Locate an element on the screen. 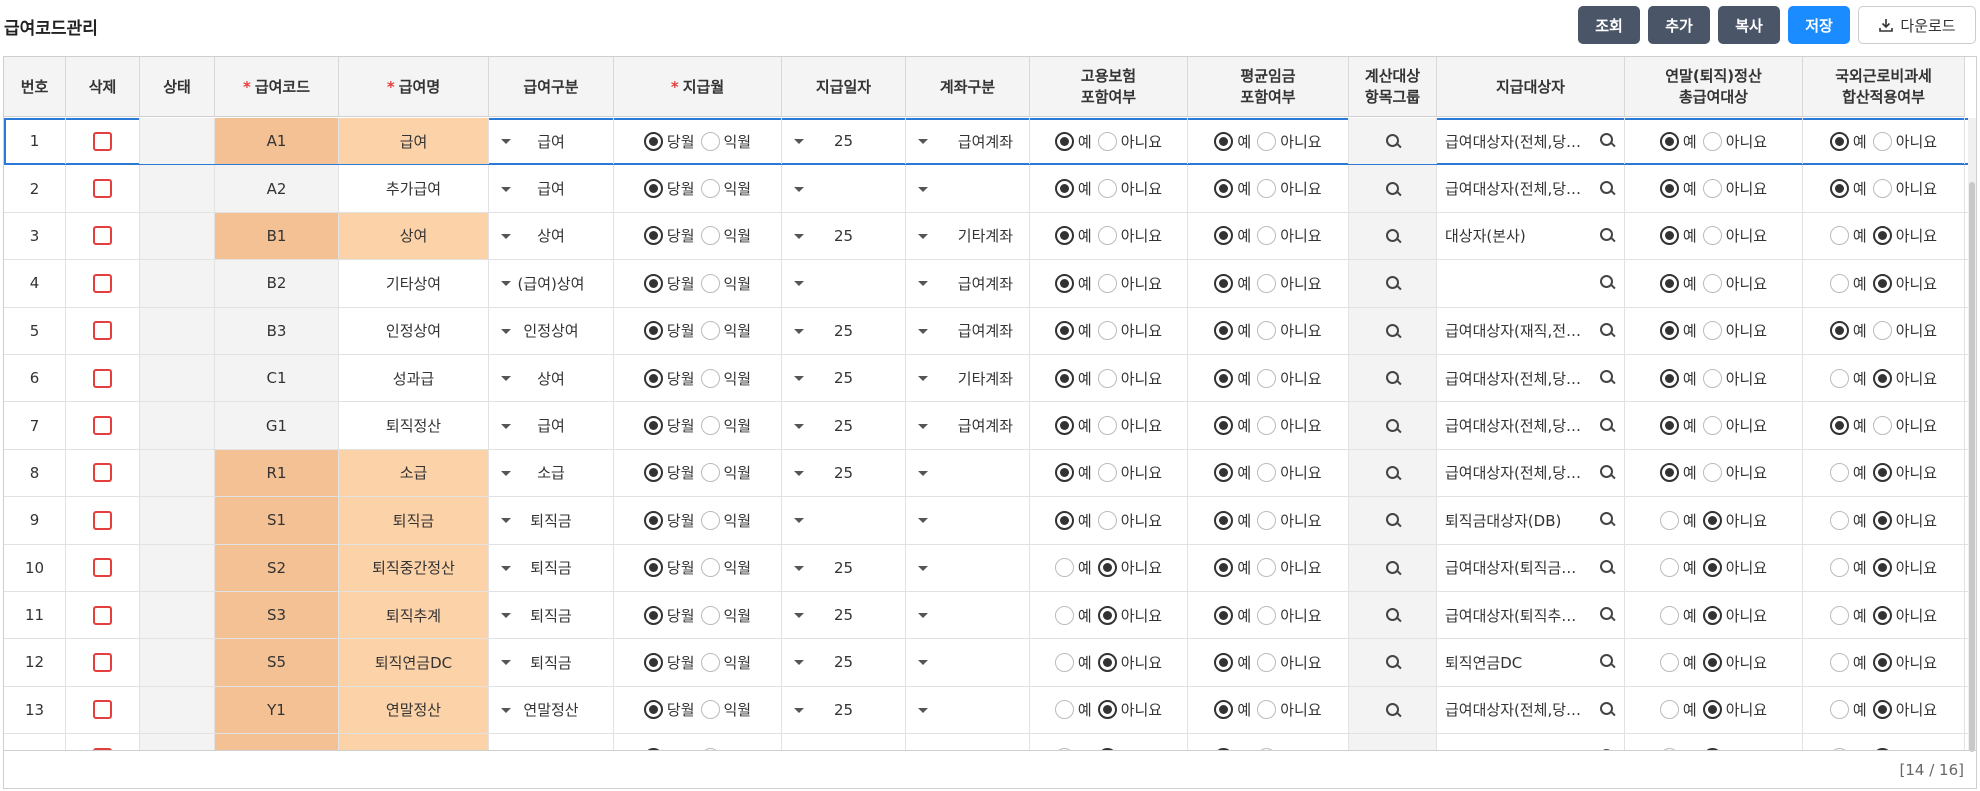 The image size is (1980, 791). account-select is located at coordinates (968, 662).